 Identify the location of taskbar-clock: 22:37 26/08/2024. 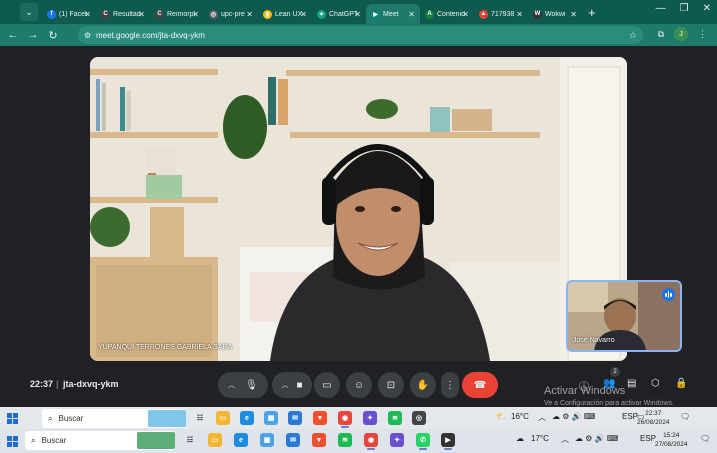
(653, 418).